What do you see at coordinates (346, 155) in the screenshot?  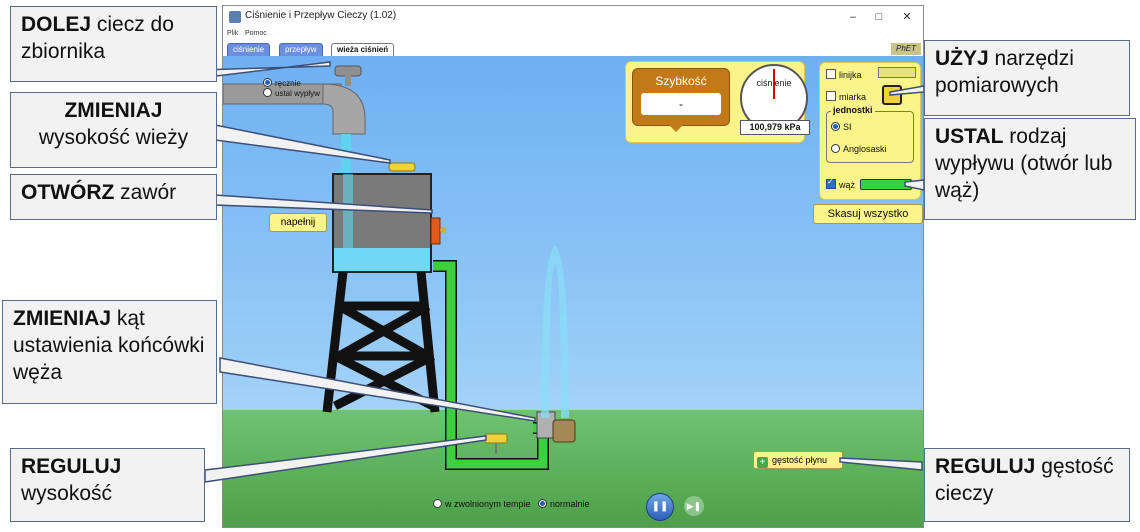 I see `water-stream` at bounding box center [346, 155].